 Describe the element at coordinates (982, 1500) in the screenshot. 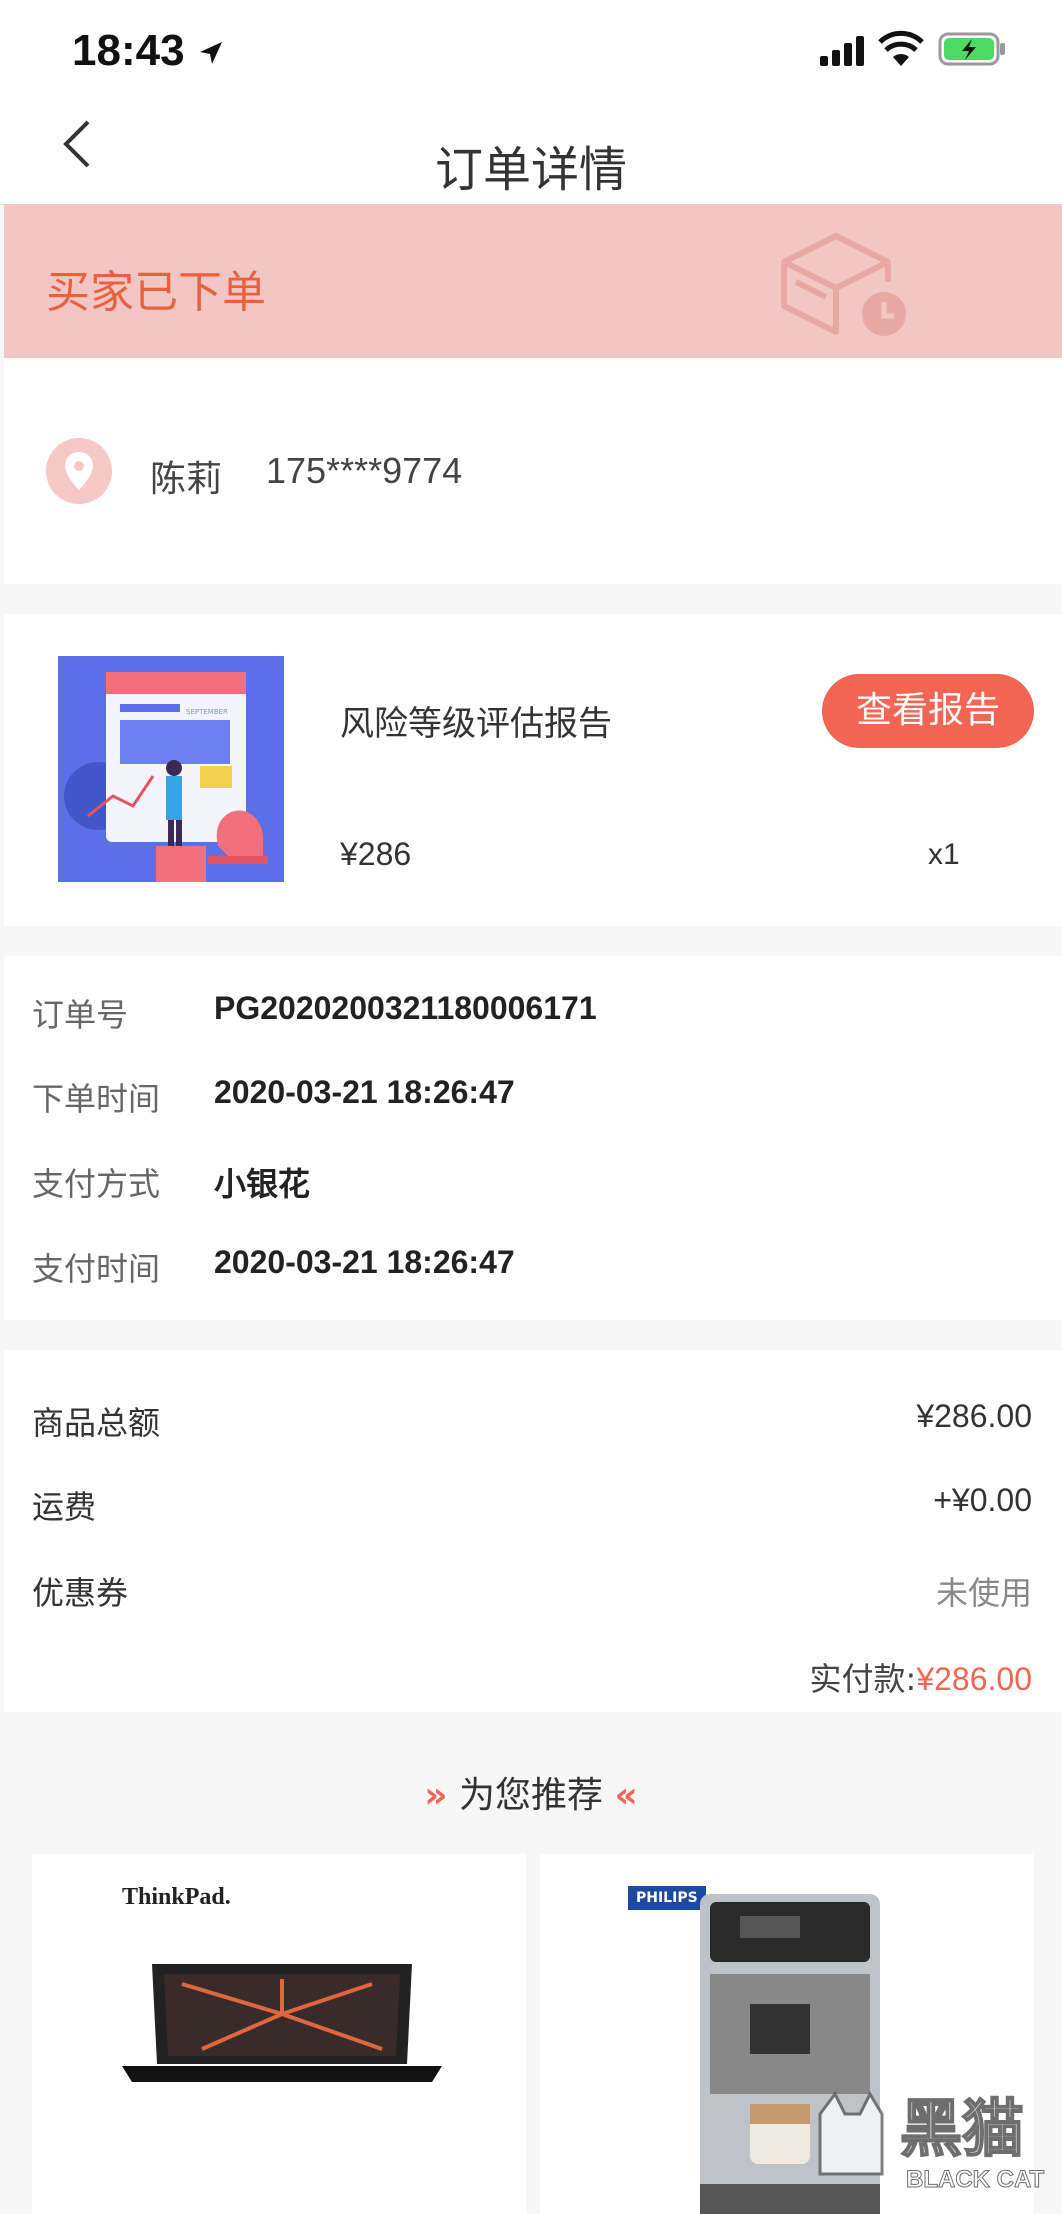

I see `shipping-value: +¥0.00` at that location.